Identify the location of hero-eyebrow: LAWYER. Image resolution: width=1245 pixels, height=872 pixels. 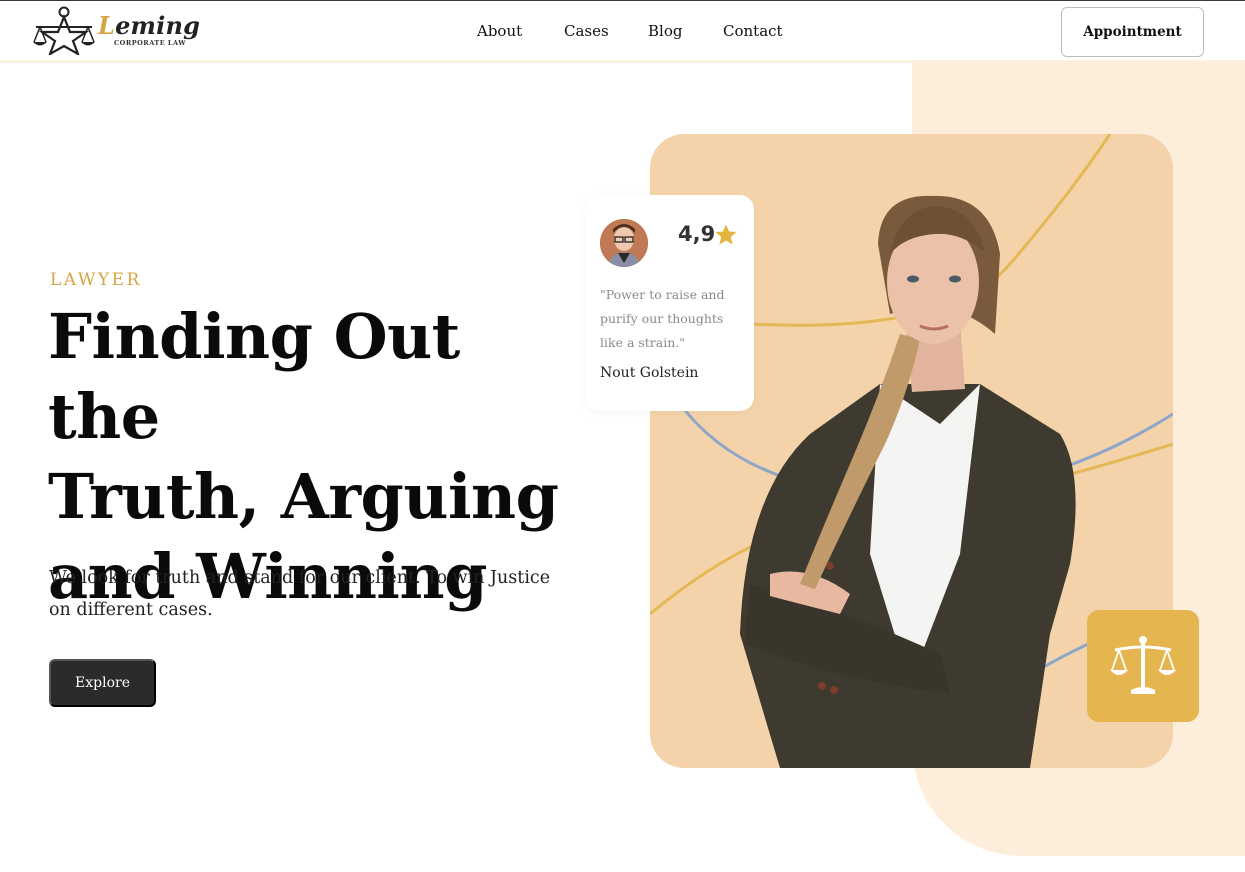
(96, 280).